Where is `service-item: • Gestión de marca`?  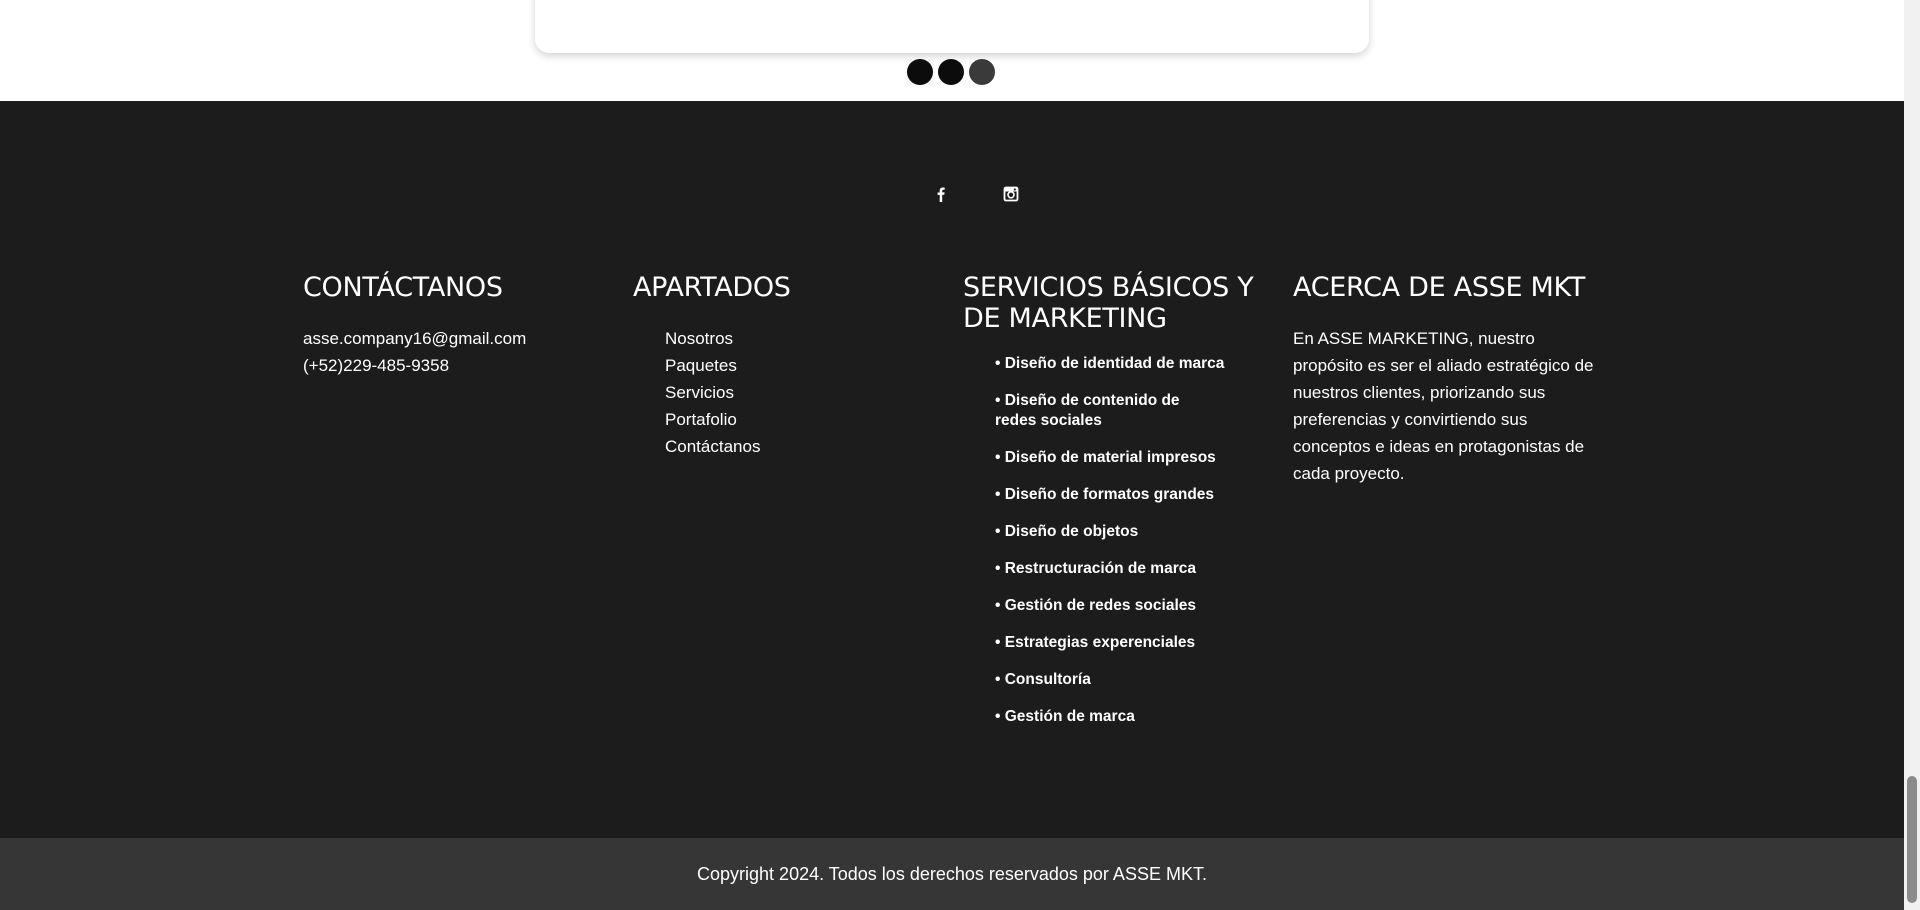 service-item: • Gestión de marca is located at coordinates (1065, 716).